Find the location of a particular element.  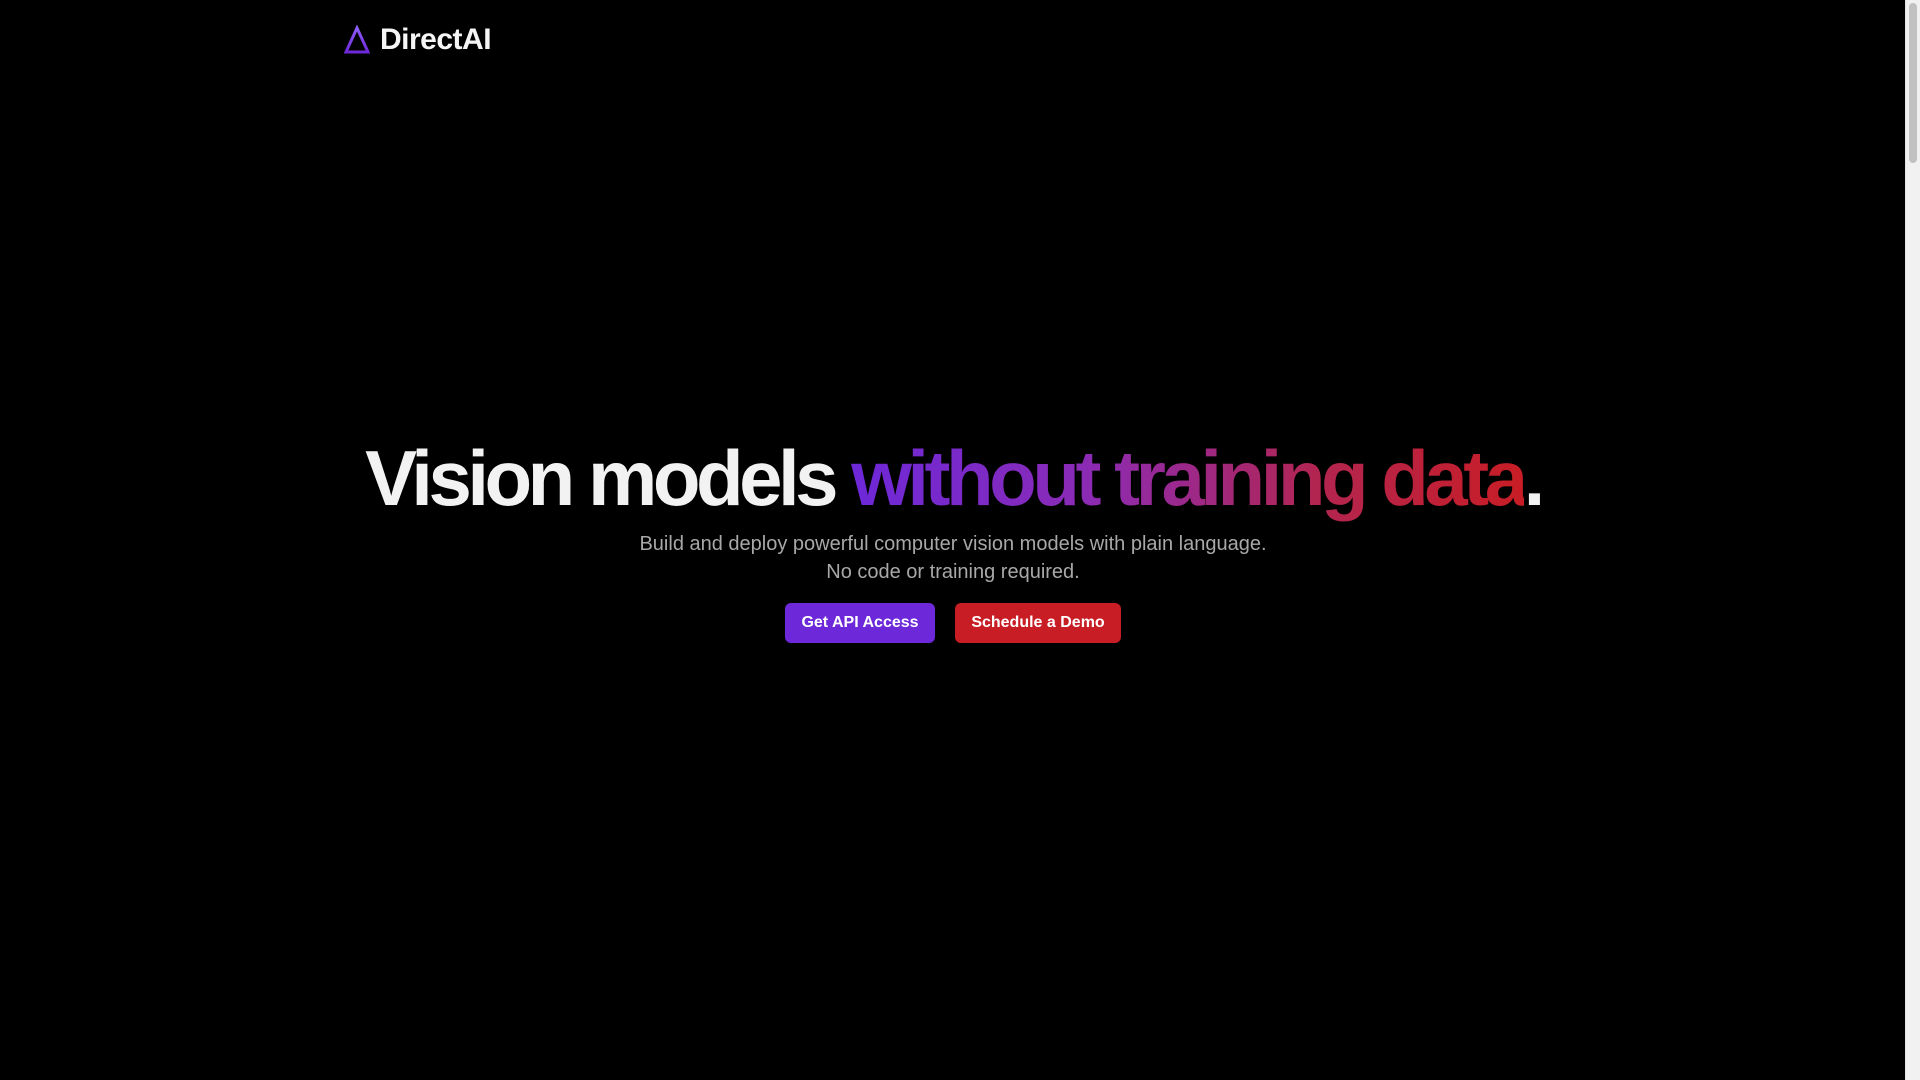

schedule-demo-button: Schedule a Demo is located at coordinates (1038, 623).